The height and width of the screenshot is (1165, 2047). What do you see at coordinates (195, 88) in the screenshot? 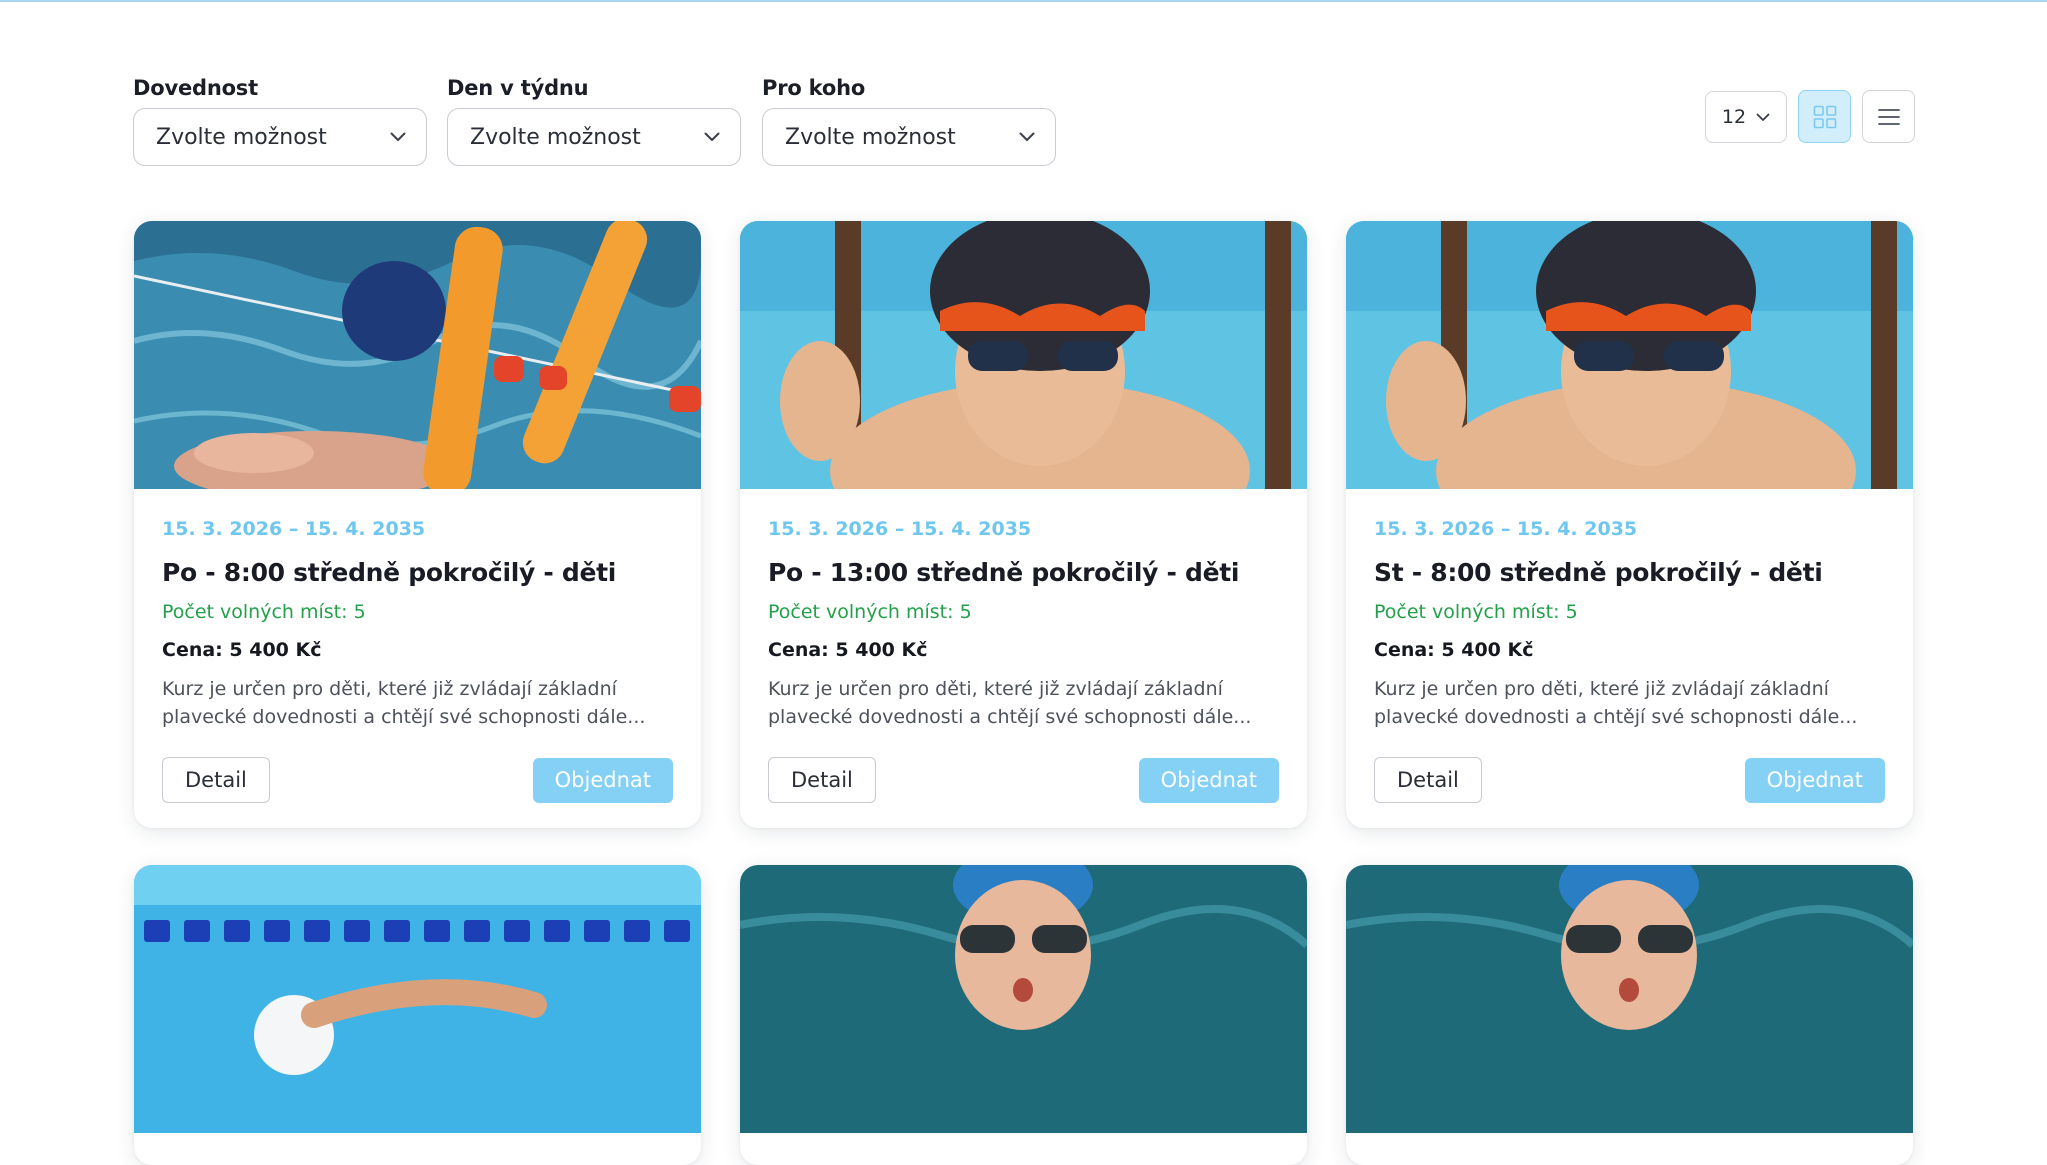
I see `filter-skill-label: Dovednost` at bounding box center [195, 88].